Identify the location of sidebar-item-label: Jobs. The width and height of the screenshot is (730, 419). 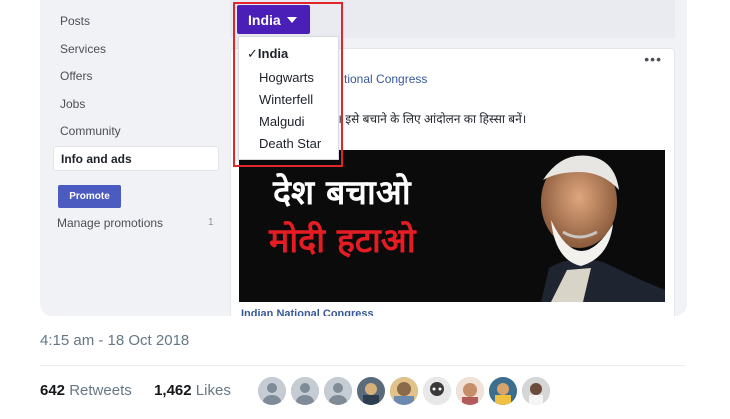
(73, 104).